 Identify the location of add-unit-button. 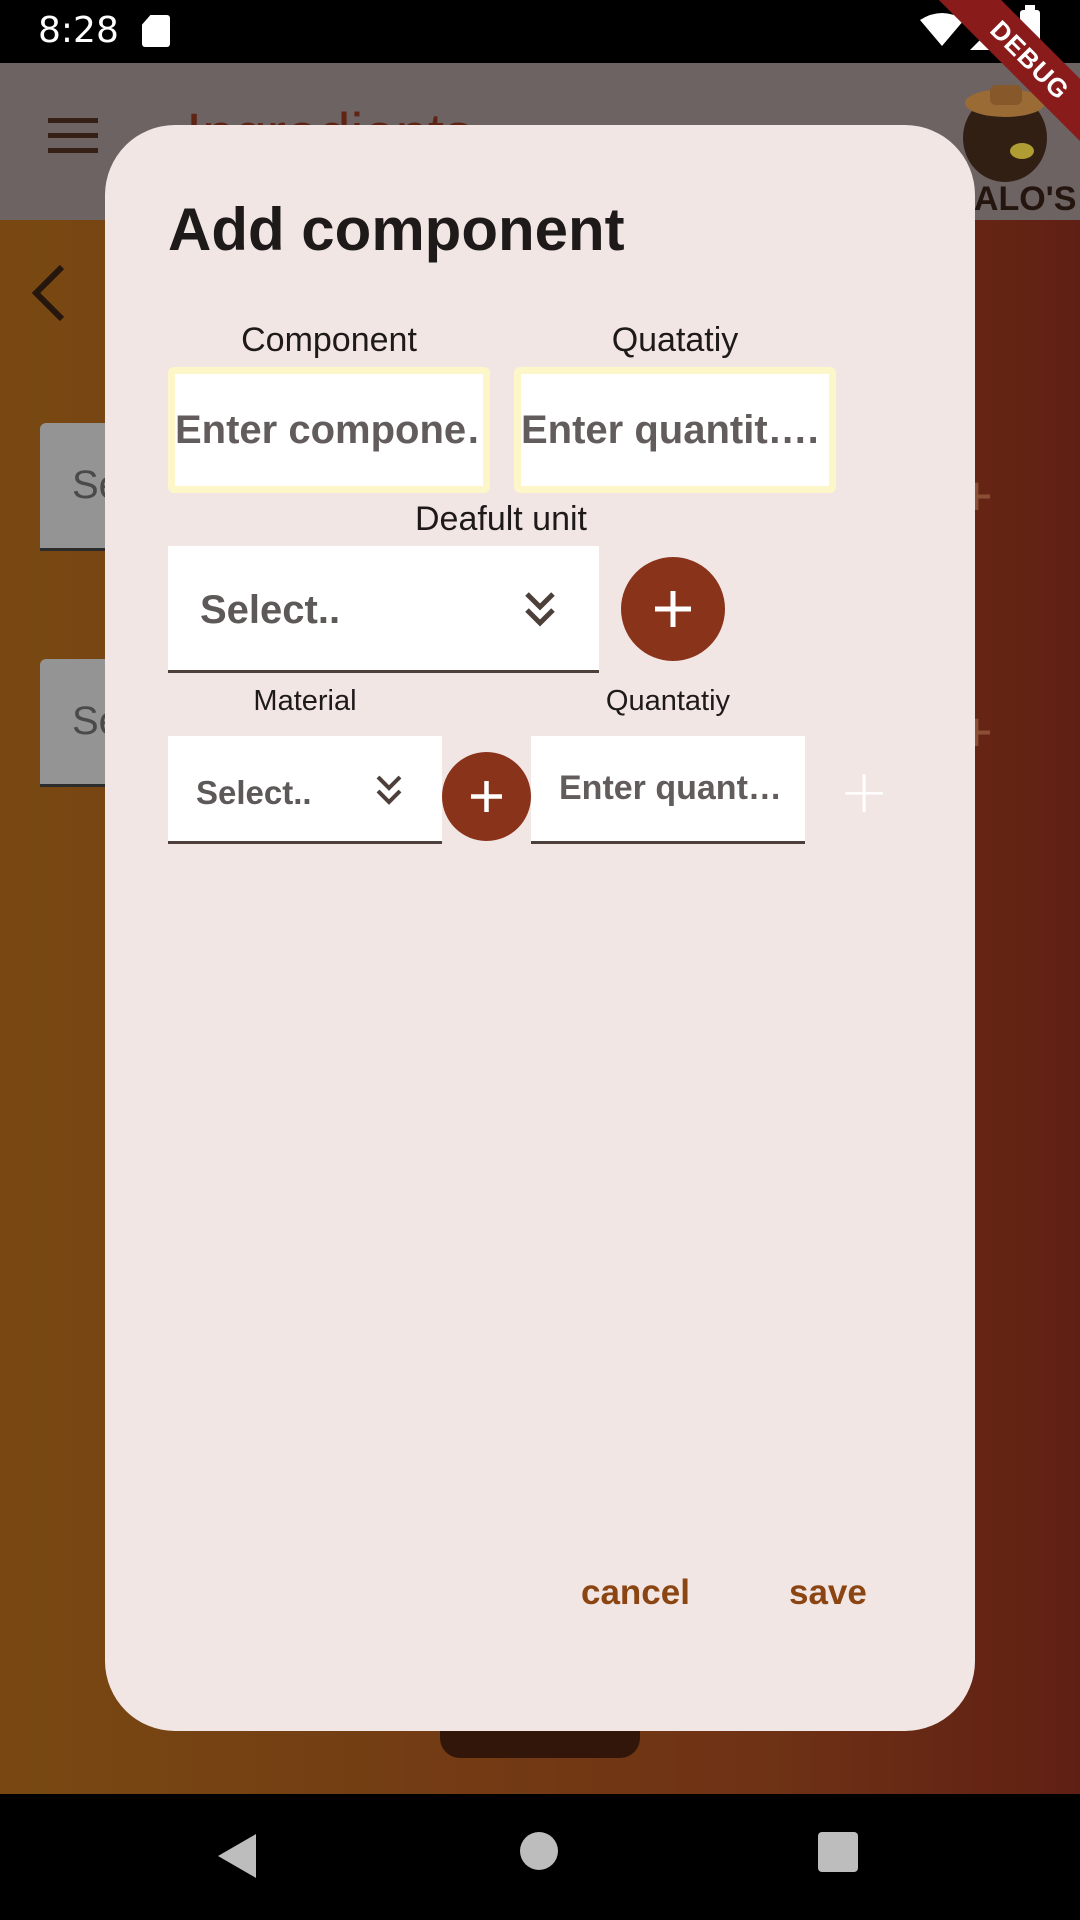
(673, 609).